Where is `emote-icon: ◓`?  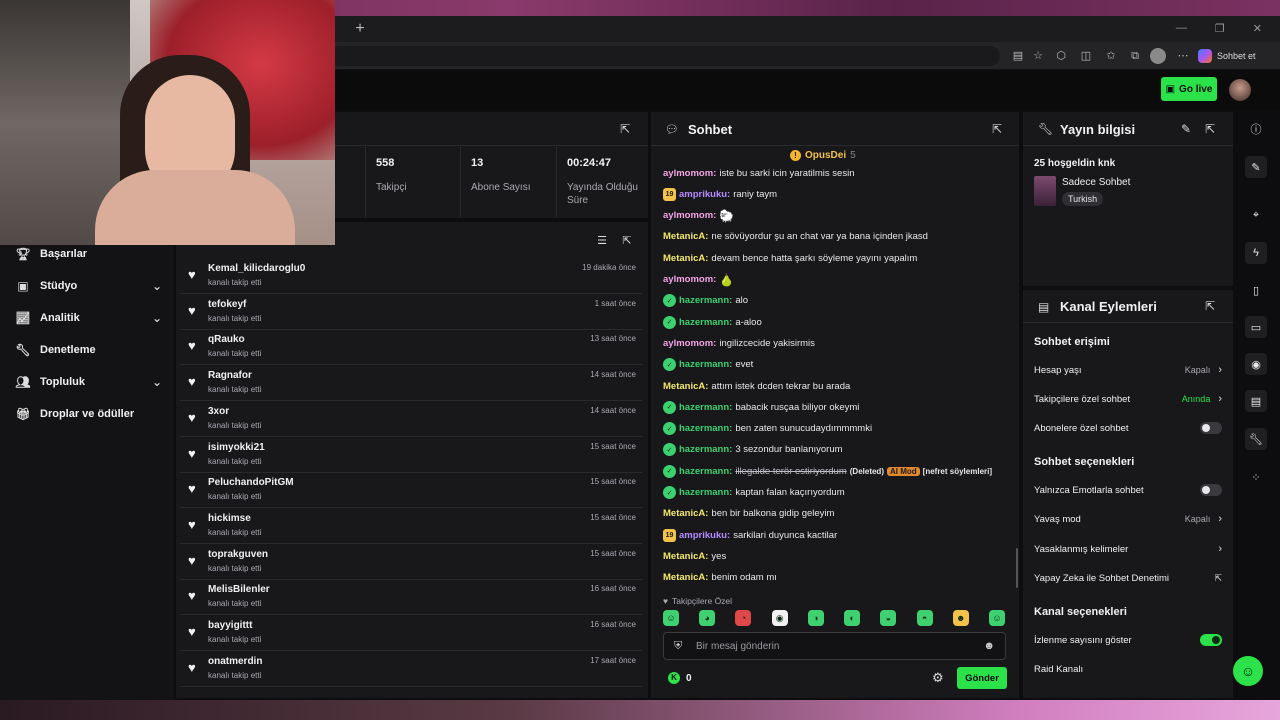 emote-icon: ◓ is located at coordinates (924, 618).